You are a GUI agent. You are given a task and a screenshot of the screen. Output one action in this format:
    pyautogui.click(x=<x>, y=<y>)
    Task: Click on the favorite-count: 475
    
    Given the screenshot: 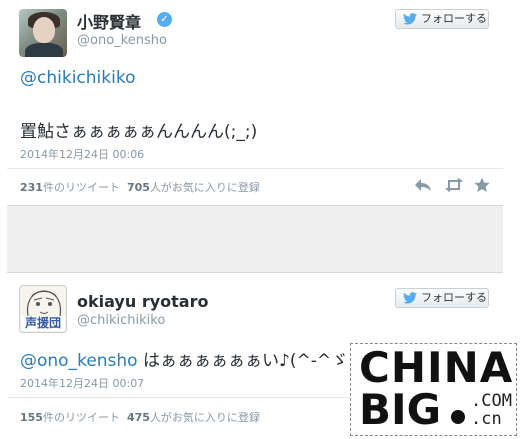 What is the action you would take?
    pyautogui.click(x=138, y=417)
    